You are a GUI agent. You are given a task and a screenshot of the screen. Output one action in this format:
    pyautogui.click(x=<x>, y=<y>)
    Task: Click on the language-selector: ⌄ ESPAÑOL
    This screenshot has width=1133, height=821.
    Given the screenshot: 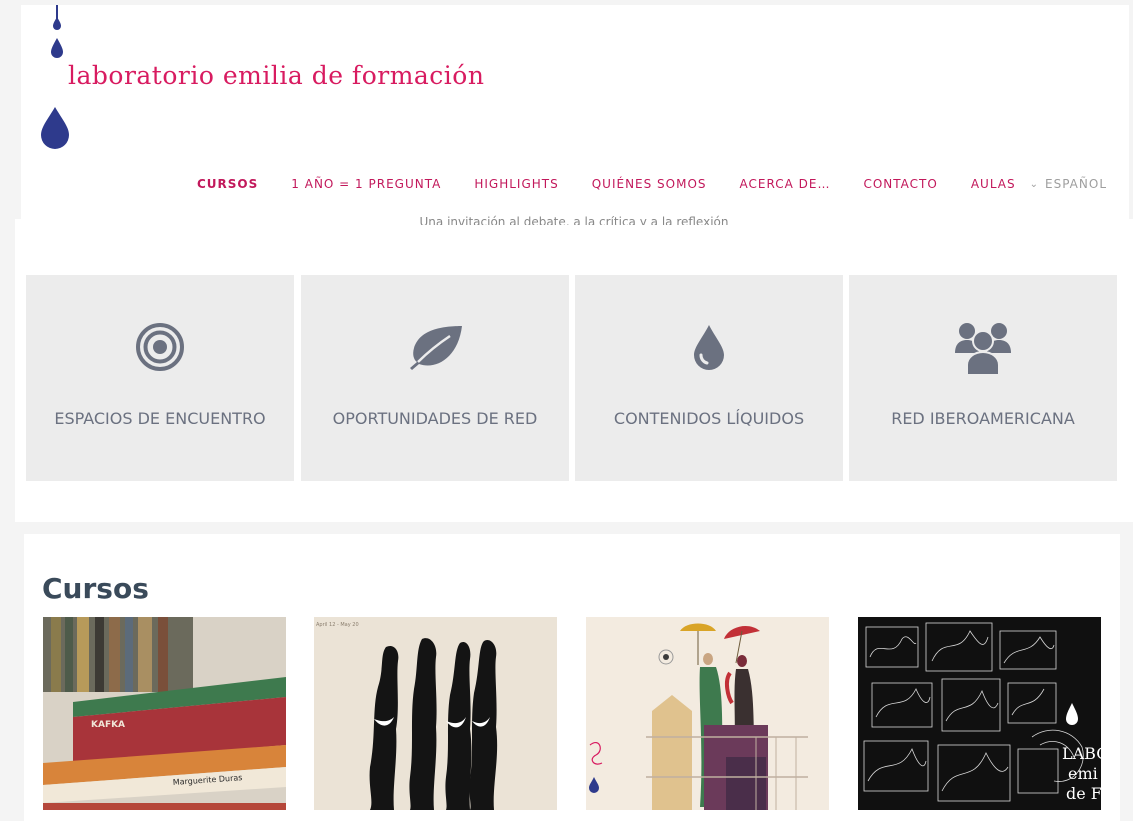 What is the action you would take?
    pyautogui.click(x=1068, y=184)
    